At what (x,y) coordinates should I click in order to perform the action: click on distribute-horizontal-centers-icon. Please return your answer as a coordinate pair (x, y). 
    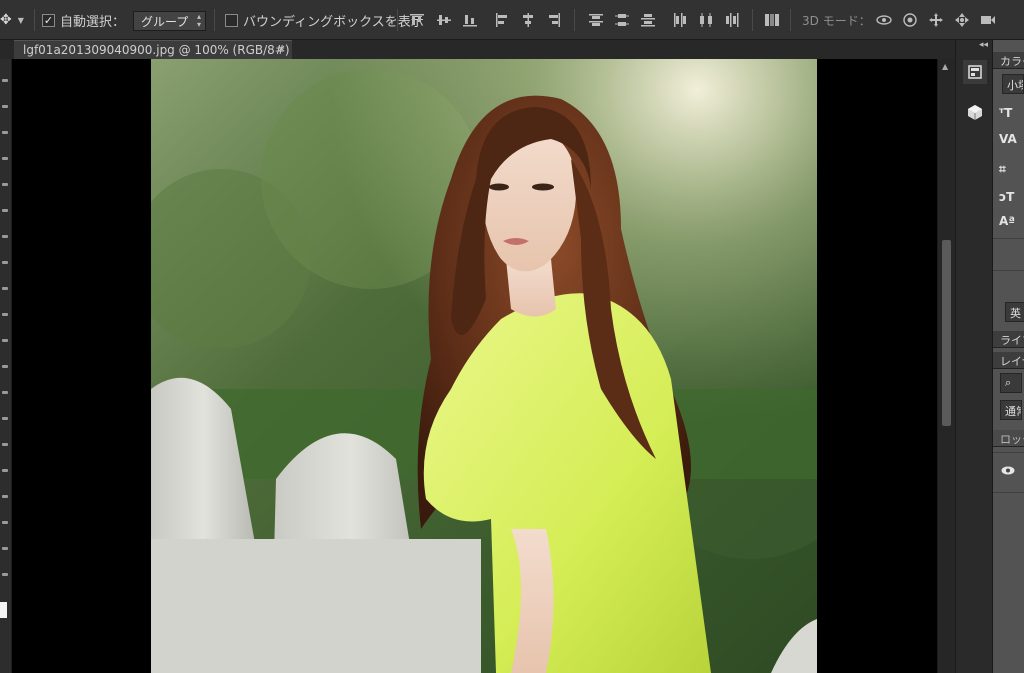
    Looking at the image, I should click on (706, 20).